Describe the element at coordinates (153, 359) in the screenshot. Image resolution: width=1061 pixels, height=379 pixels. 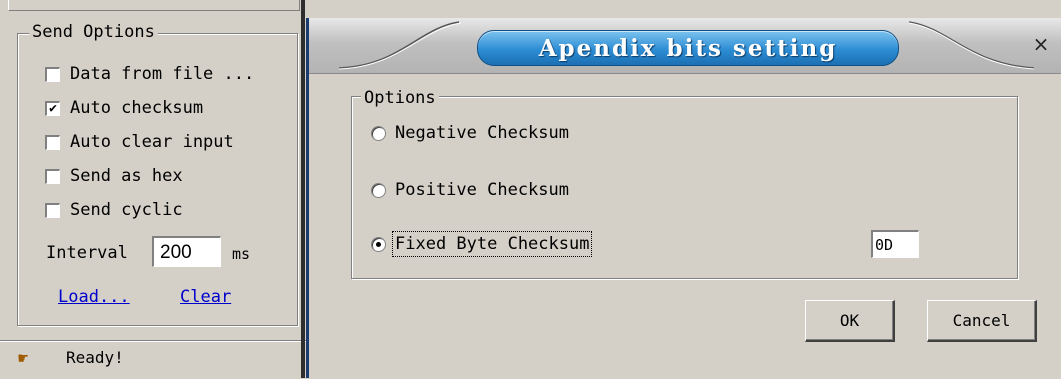
I see `status-bar` at that location.